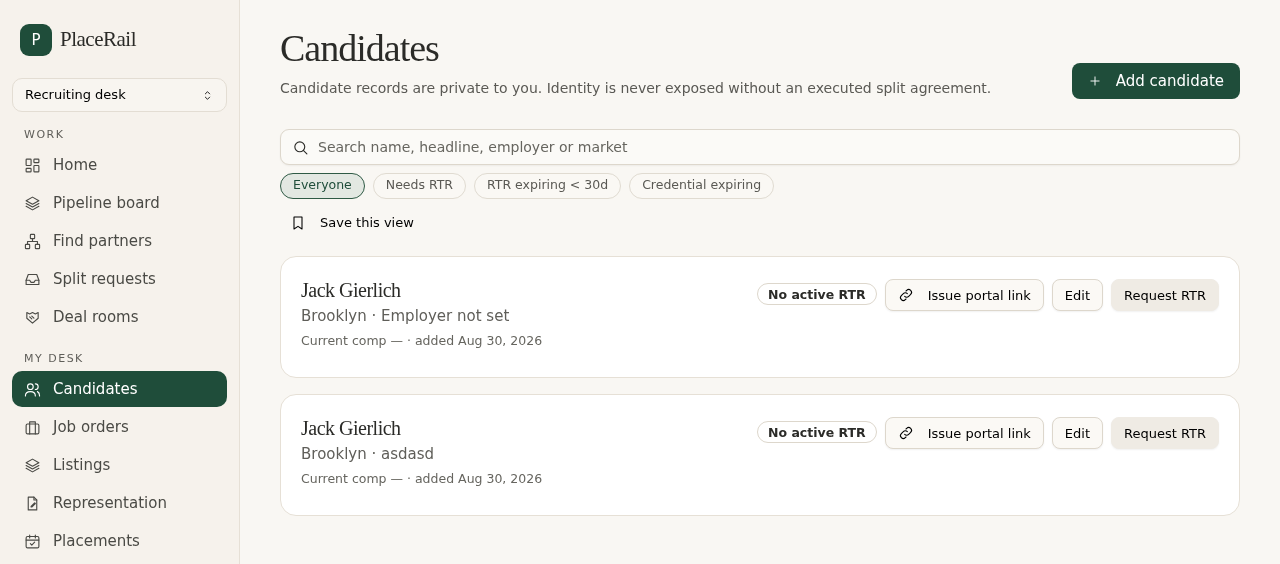  What do you see at coordinates (119, 279) in the screenshot?
I see `sidebar-item: Split requests` at bounding box center [119, 279].